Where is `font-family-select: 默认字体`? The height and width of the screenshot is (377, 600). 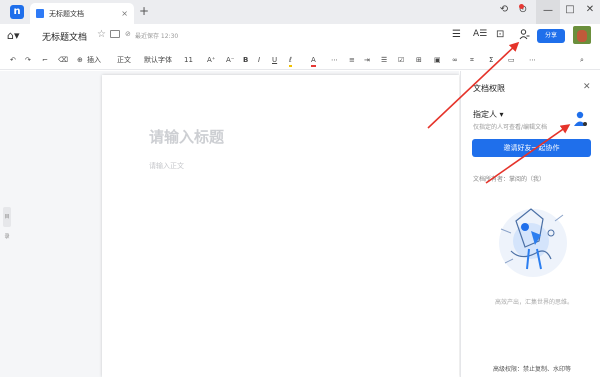
font-family-select: 默认字体 is located at coordinates (158, 60).